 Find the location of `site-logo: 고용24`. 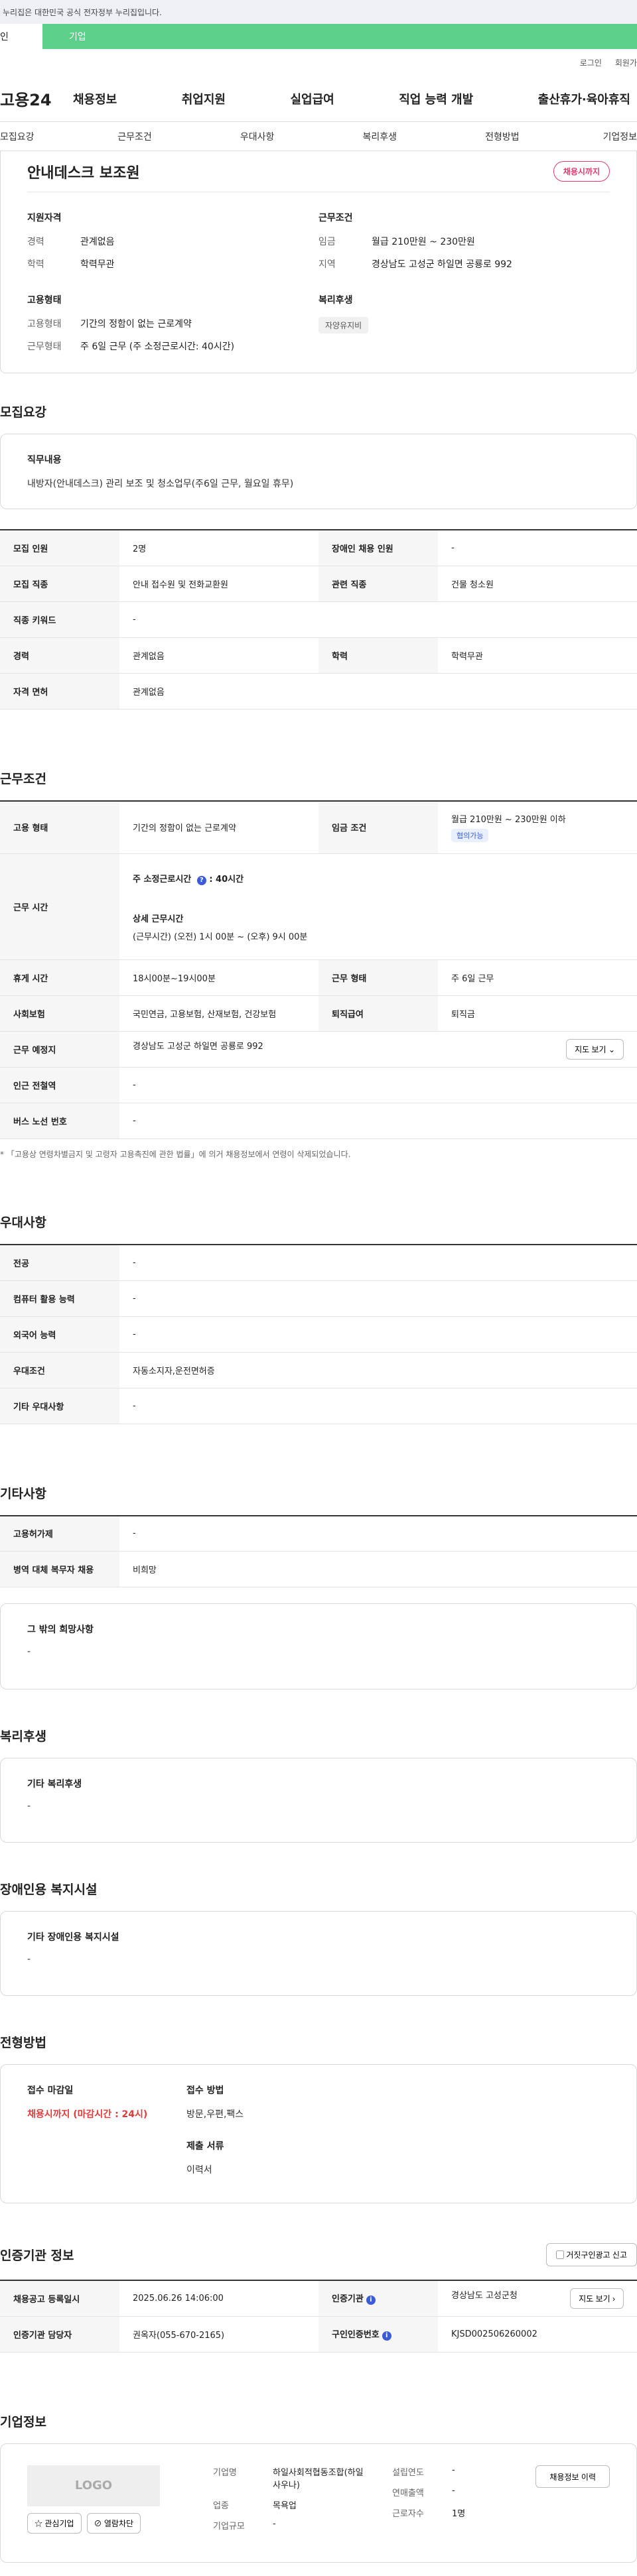

site-logo: 고용24 is located at coordinates (36, 98).